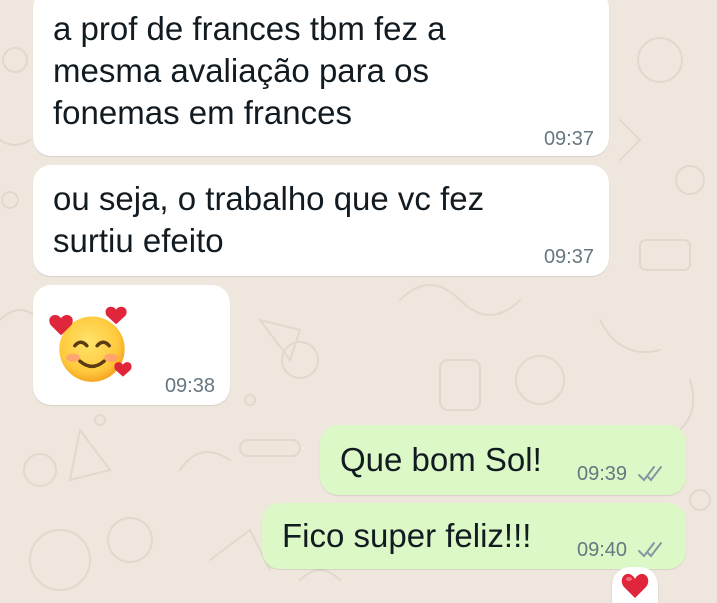 This screenshot has height=603, width=717. What do you see at coordinates (441, 459) in the screenshot?
I see `message-text: Que bom Sol!` at bounding box center [441, 459].